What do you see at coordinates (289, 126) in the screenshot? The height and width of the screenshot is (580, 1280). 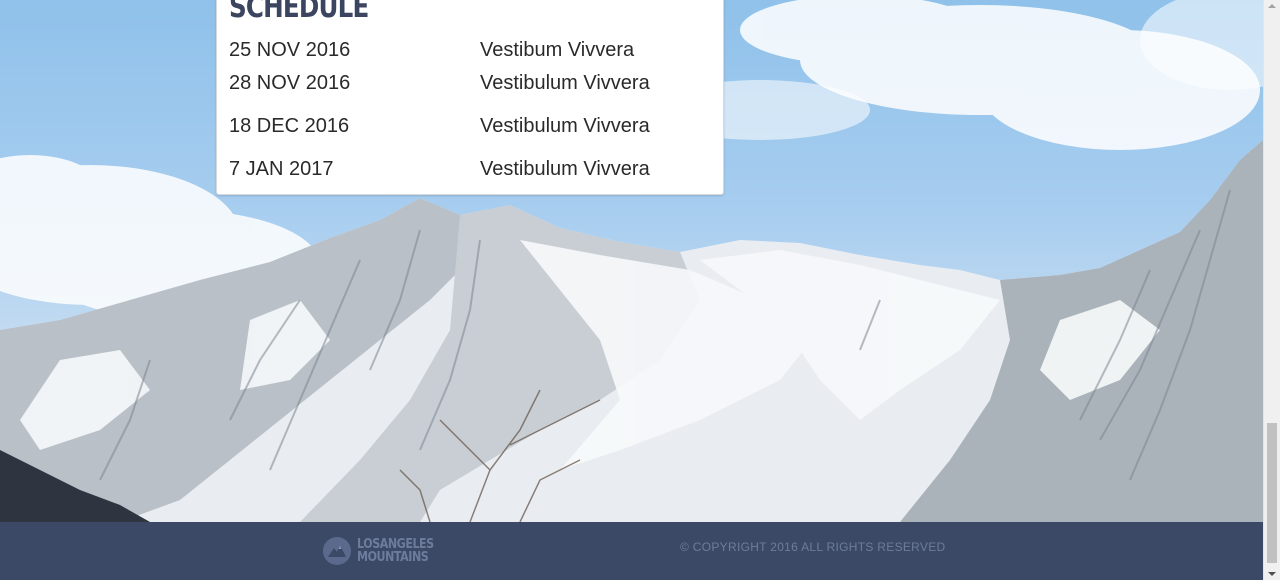 I see `schedule-date: 18 DEC 2016` at bounding box center [289, 126].